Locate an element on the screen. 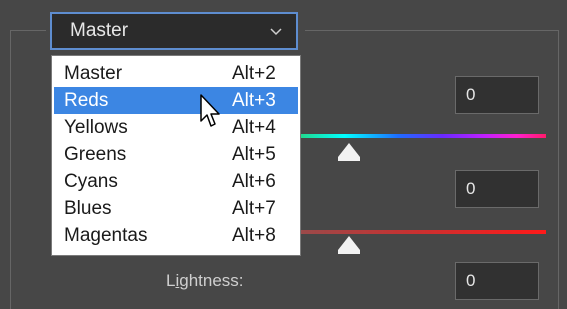  hue-slider-thumb is located at coordinates (349, 152).